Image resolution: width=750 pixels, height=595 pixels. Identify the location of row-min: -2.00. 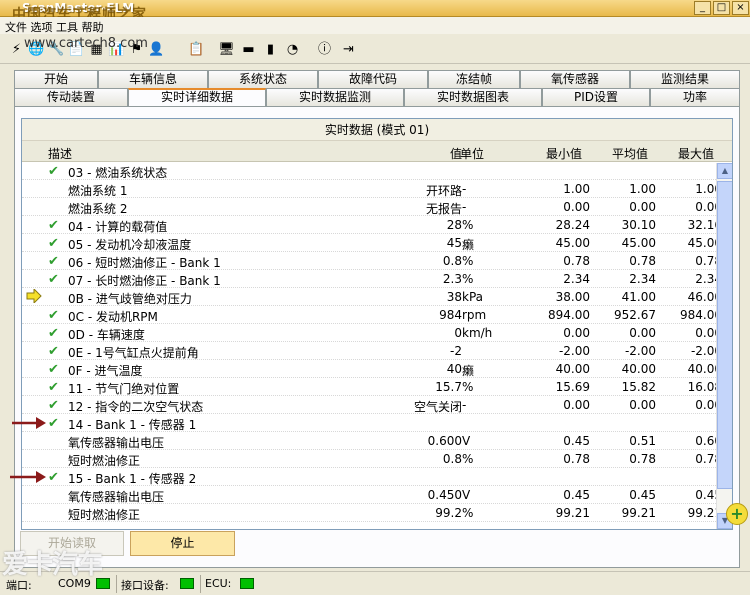
(574, 351).